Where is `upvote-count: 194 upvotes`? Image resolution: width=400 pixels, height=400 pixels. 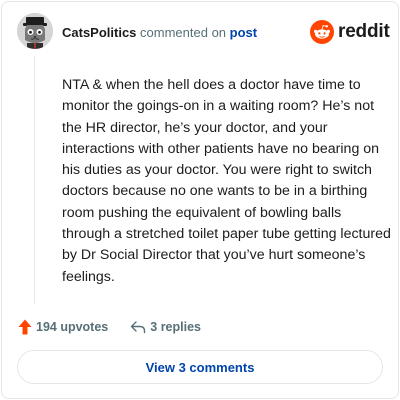
upvote-count: 194 upvotes is located at coordinates (72, 327).